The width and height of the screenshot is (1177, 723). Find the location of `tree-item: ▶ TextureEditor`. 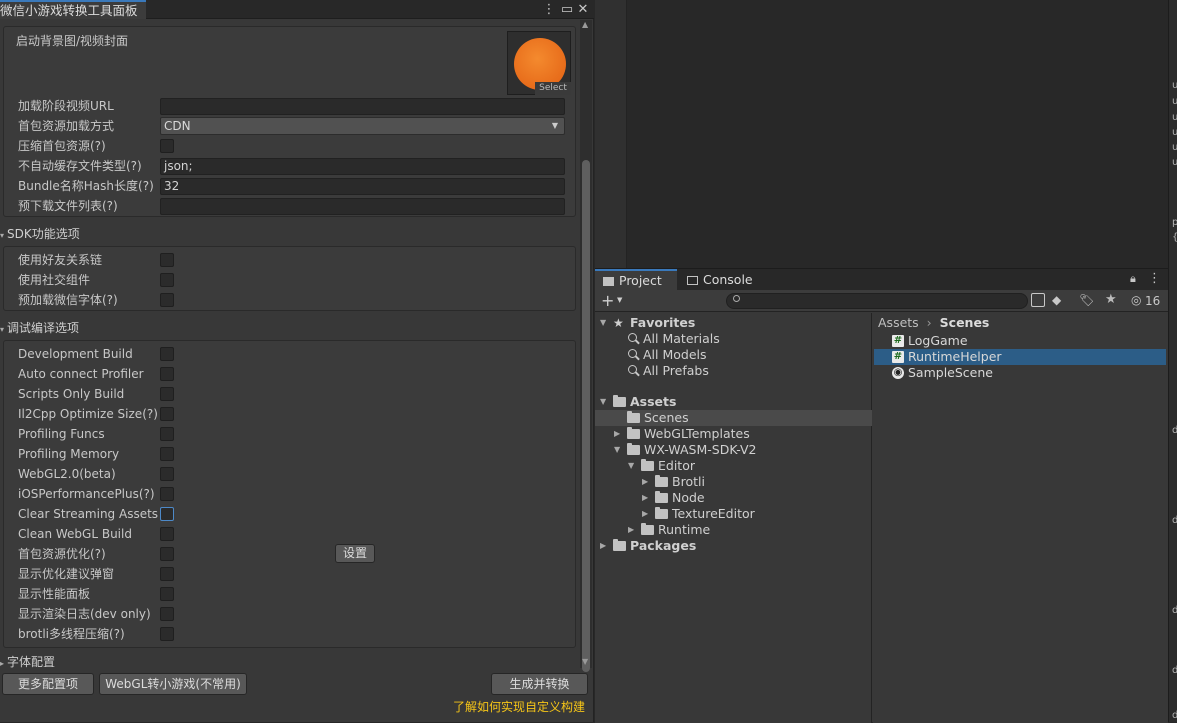

tree-item: ▶ TextureEditor is located at coordinates (733, 514).